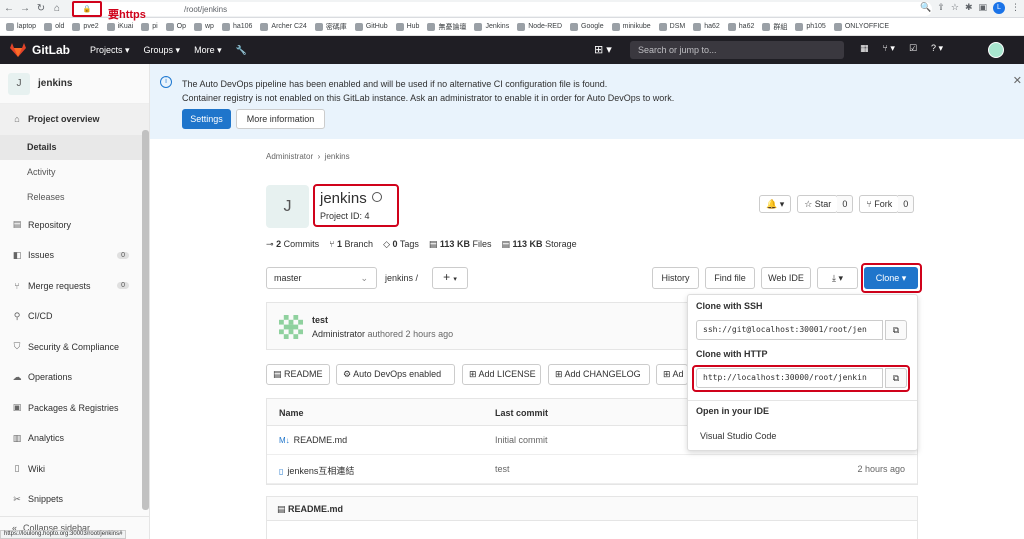 This screenshot has width=1024, height=539. Describe the element at coordinates (810, 26) in the screenshot. I see `bookmark-item: ph105` at that location.